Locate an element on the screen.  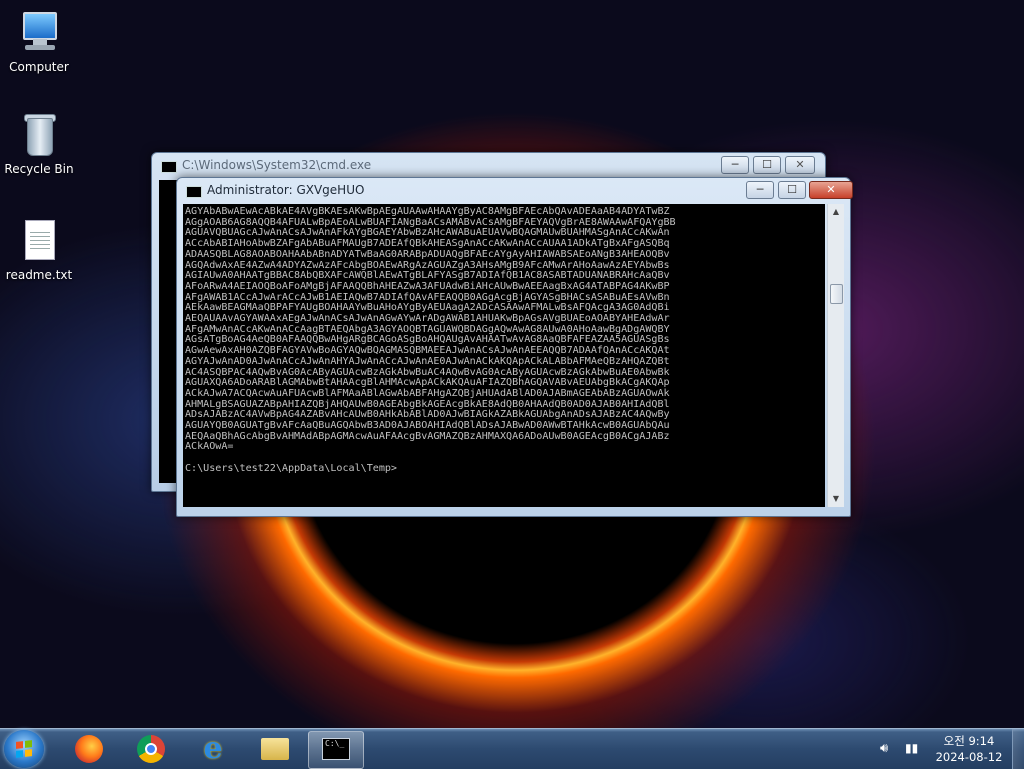
window-title: C:\Windows\System32\cmd.exe is located at coordinates (277, 165).